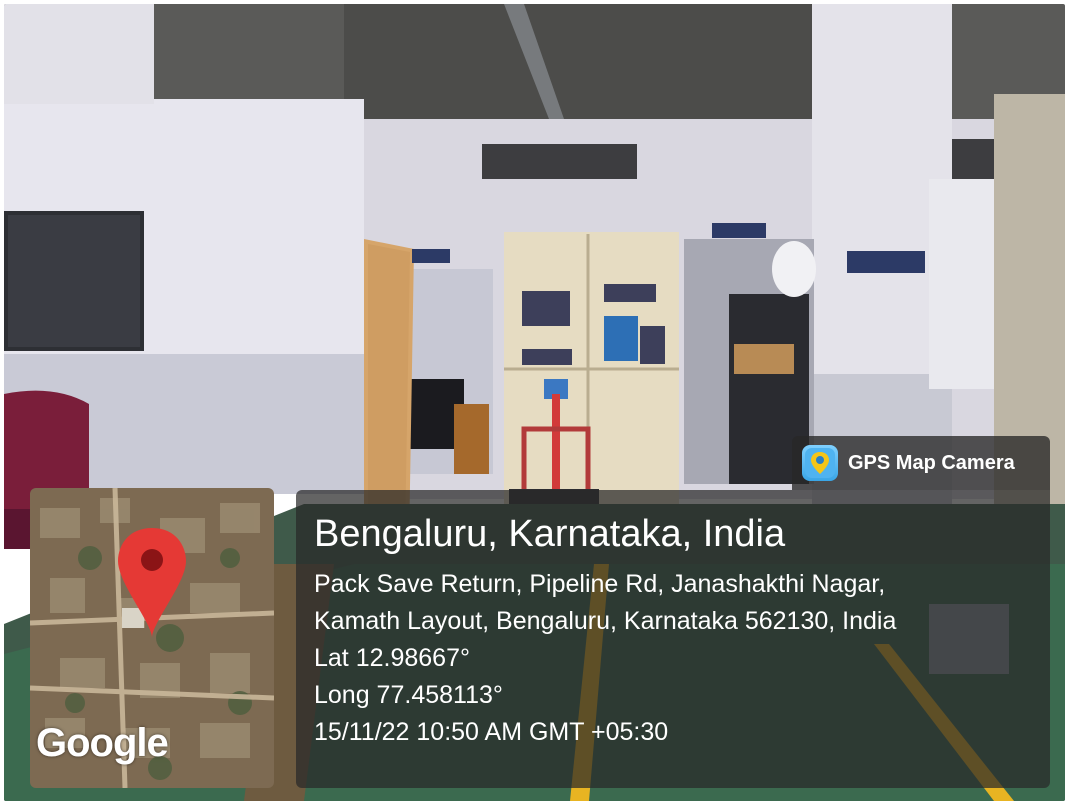 This screenshot has height=805, width=1069. What do you see at coordinates (550, 534) in the screenshot?
I see `city-line: Bengaluru, Karnataka, India` at bounding box center [550, 534].